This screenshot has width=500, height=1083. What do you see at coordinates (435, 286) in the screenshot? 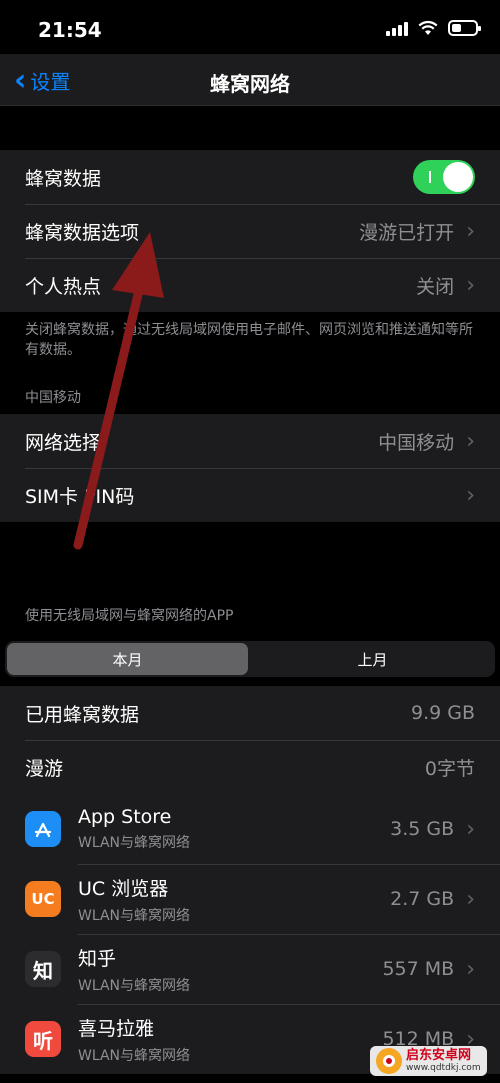
I see `personal-hotspot-value: 关闭` at bounding box center [435, 286].